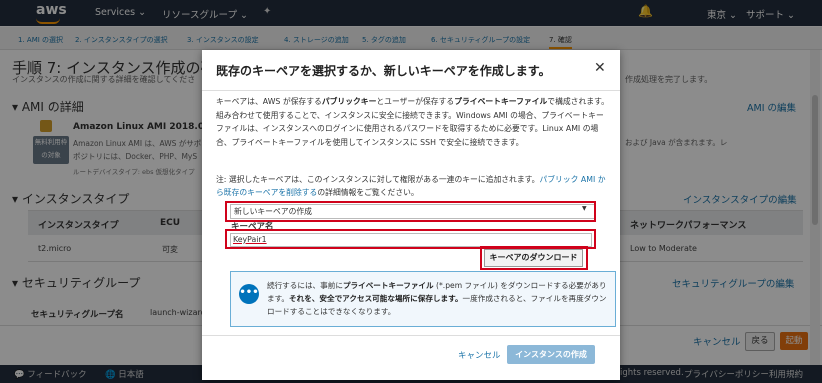  I want to click on dialog-cancel-link: キャンセル, so click(479, 355).